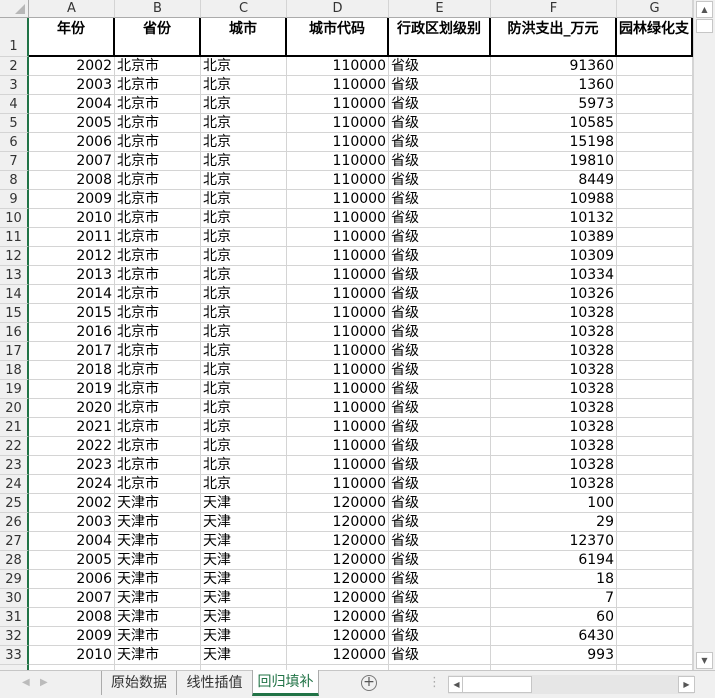  Describe the element at coordinates (72, 503) in the screenshot. I see `cell: 2002` at that location.